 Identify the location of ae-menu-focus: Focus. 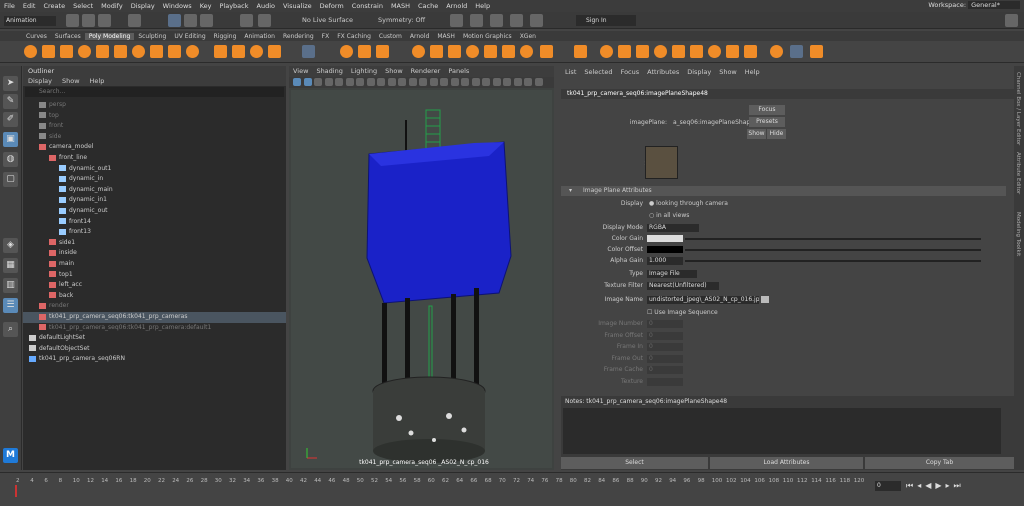
(630, 72).